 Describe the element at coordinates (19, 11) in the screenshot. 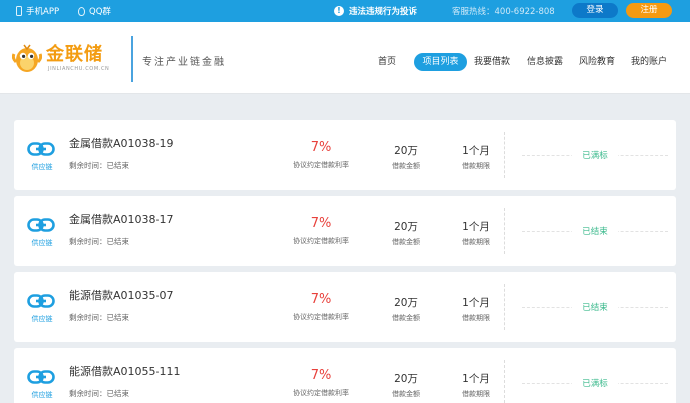

I see `phone-icon` at that location.